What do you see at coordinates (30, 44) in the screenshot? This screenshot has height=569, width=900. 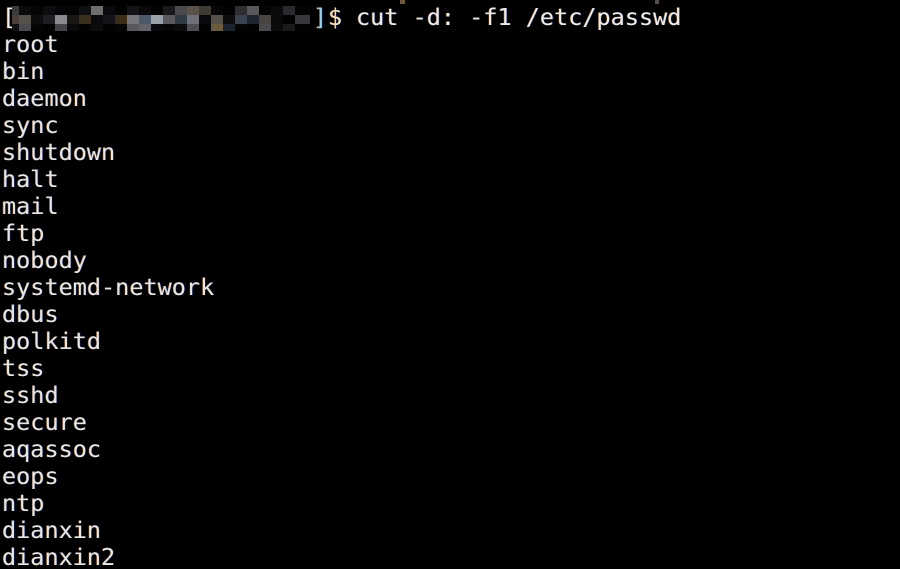 I see `output-line: root` at bounding box center [30, 44].